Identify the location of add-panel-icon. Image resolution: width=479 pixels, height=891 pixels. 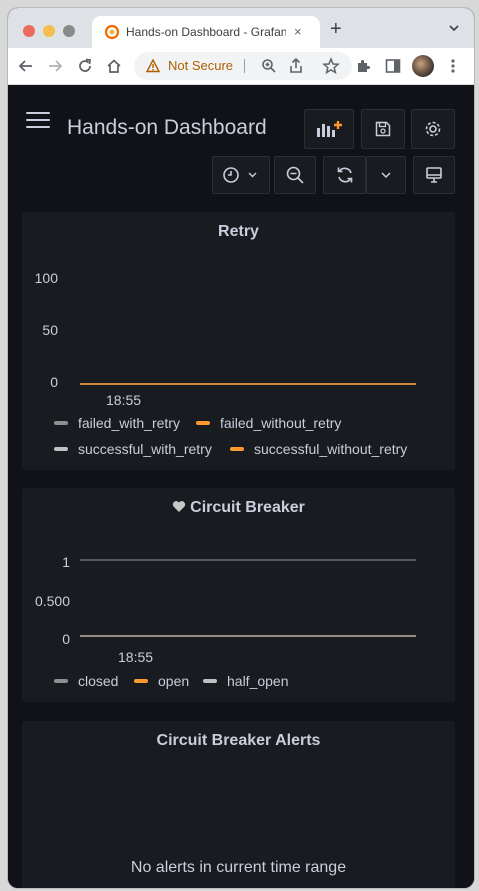
(329, 129).